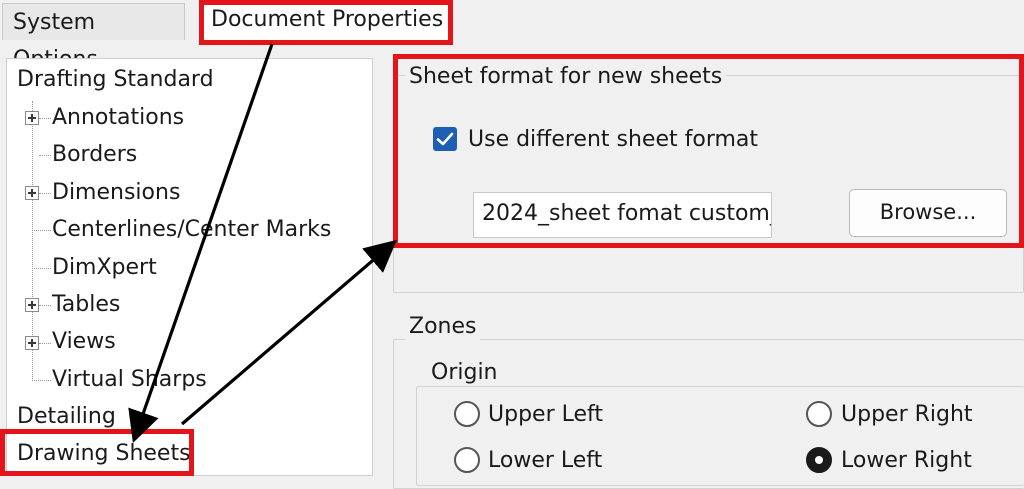 The height and width of the screenshot is (489, 1024). I want to click on arrow-to-sheet-format, so click(288, 332).